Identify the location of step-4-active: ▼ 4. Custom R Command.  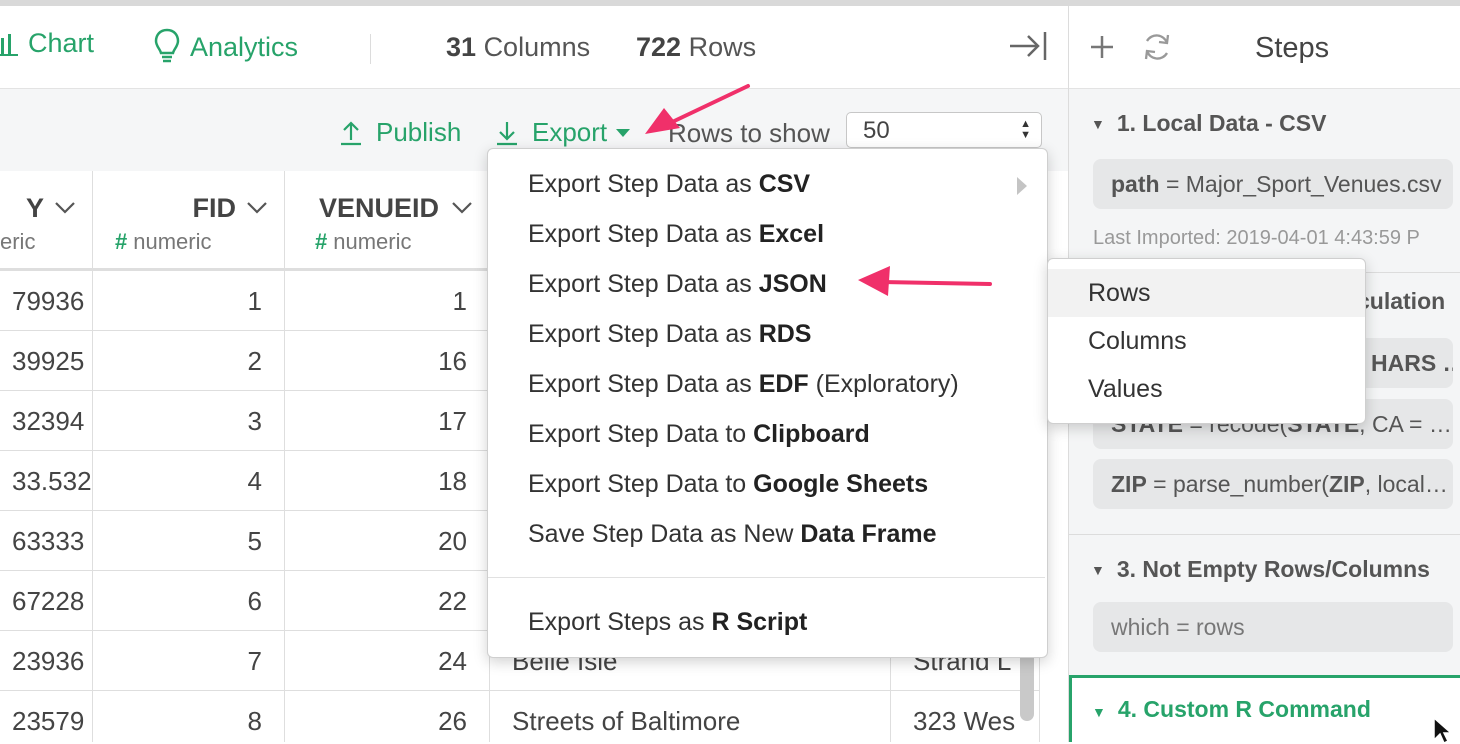
(1264, 708).